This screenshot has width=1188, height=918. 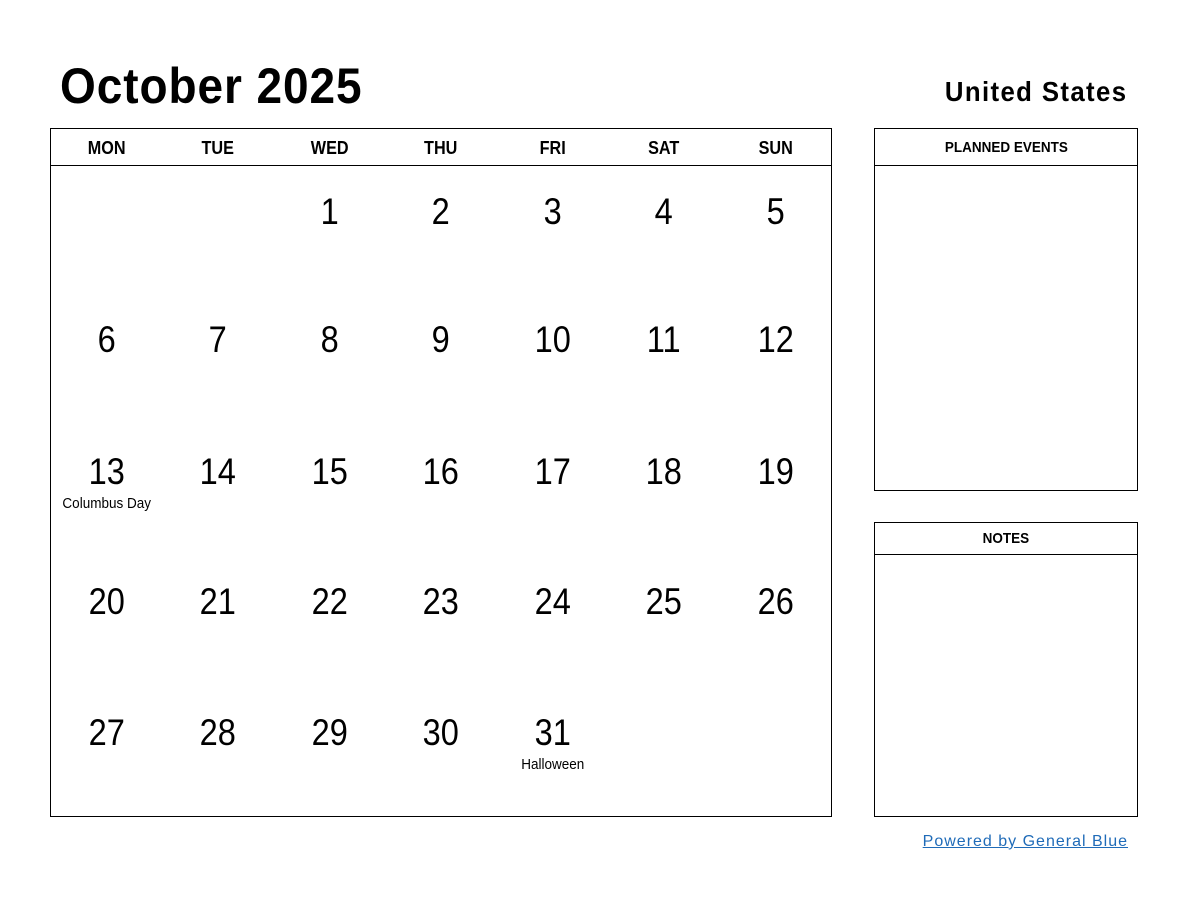 I want to click on holiday-label: Columbus Day, so click(x=106, y=503).